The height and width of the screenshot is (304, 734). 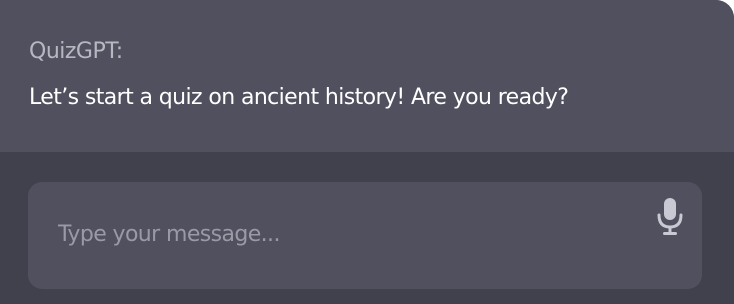 I want to click on message-input, so click(x=348, y=234).